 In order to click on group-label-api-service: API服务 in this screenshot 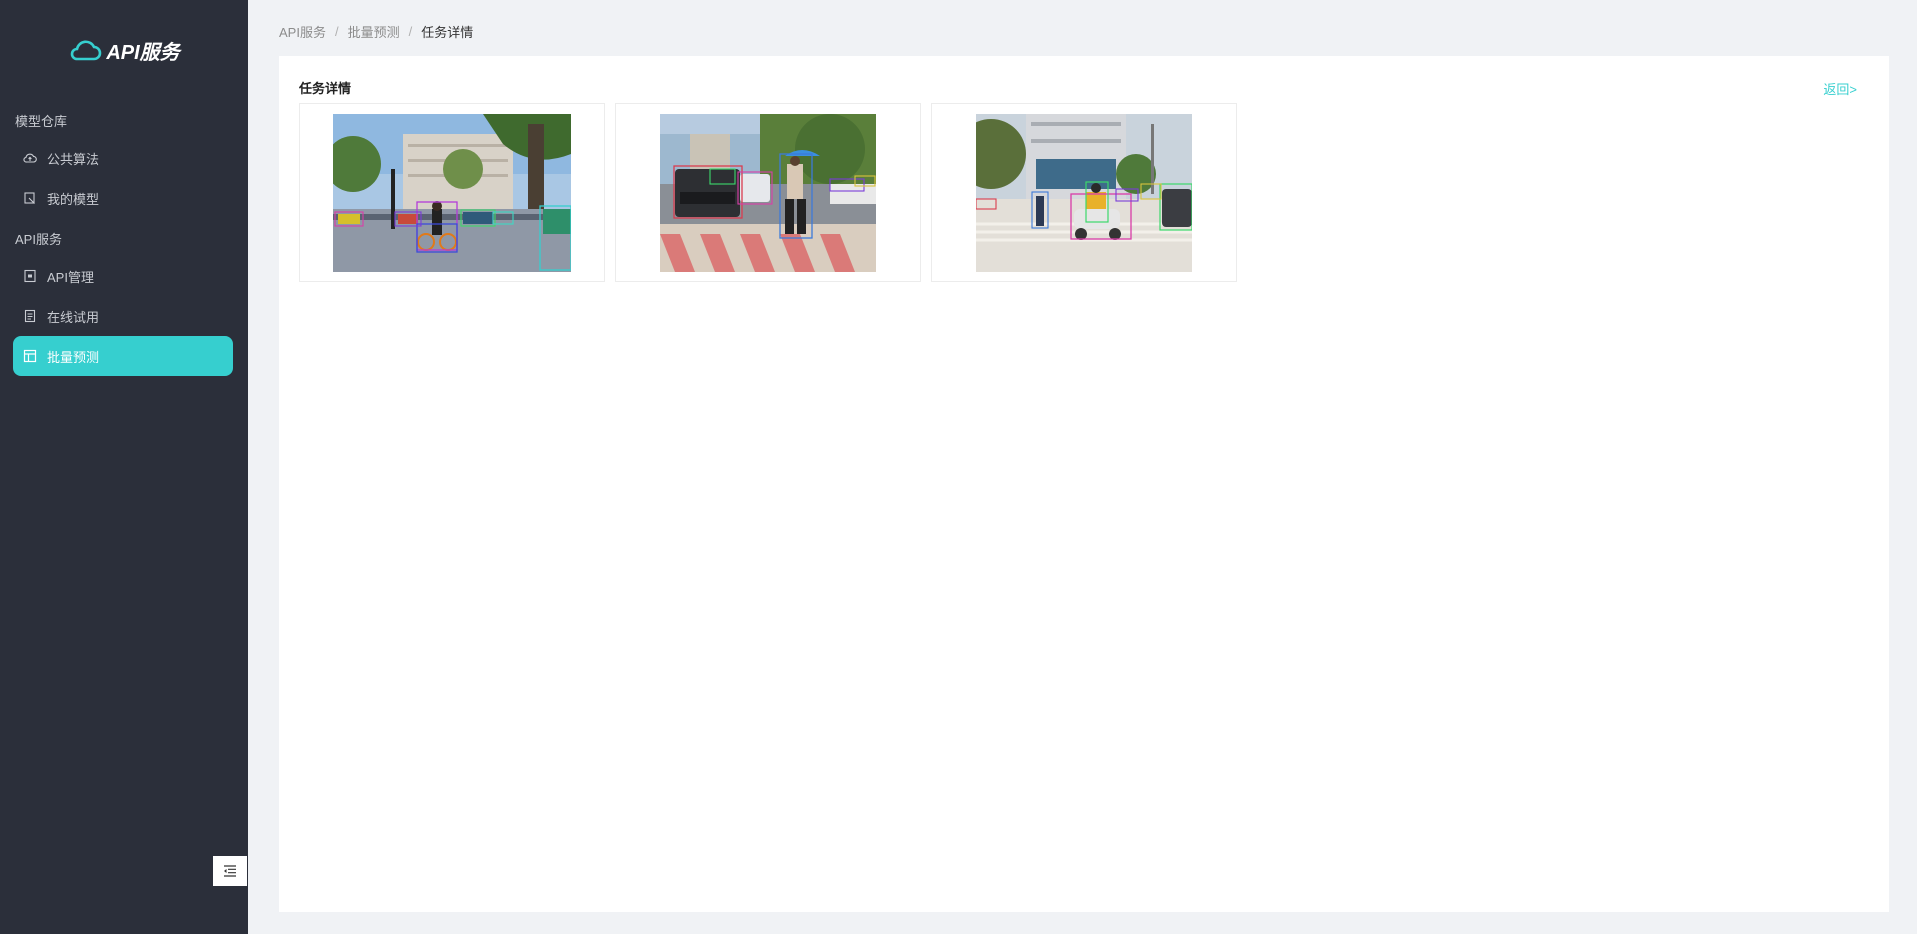, I will do `click(38, 239)`.